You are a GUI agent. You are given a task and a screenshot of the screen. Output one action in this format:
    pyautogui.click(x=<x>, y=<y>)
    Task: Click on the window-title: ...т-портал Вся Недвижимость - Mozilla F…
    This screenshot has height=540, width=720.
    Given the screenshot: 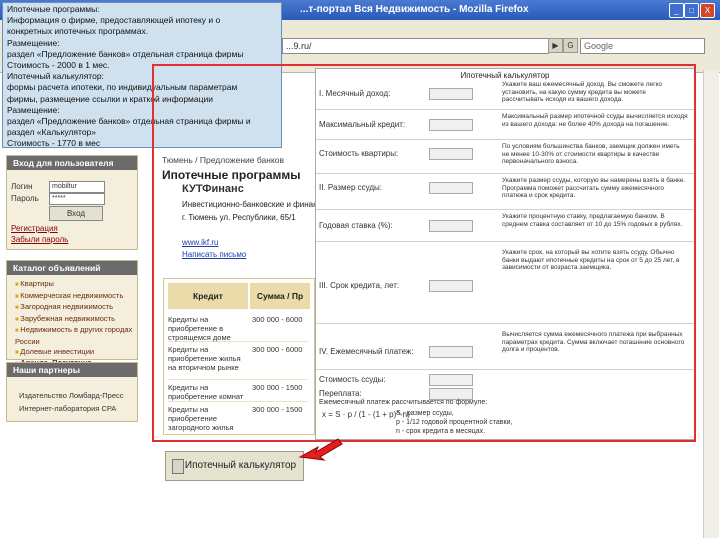 What is the action you would take?
    pyautogui.click(x=414, y=9)
    